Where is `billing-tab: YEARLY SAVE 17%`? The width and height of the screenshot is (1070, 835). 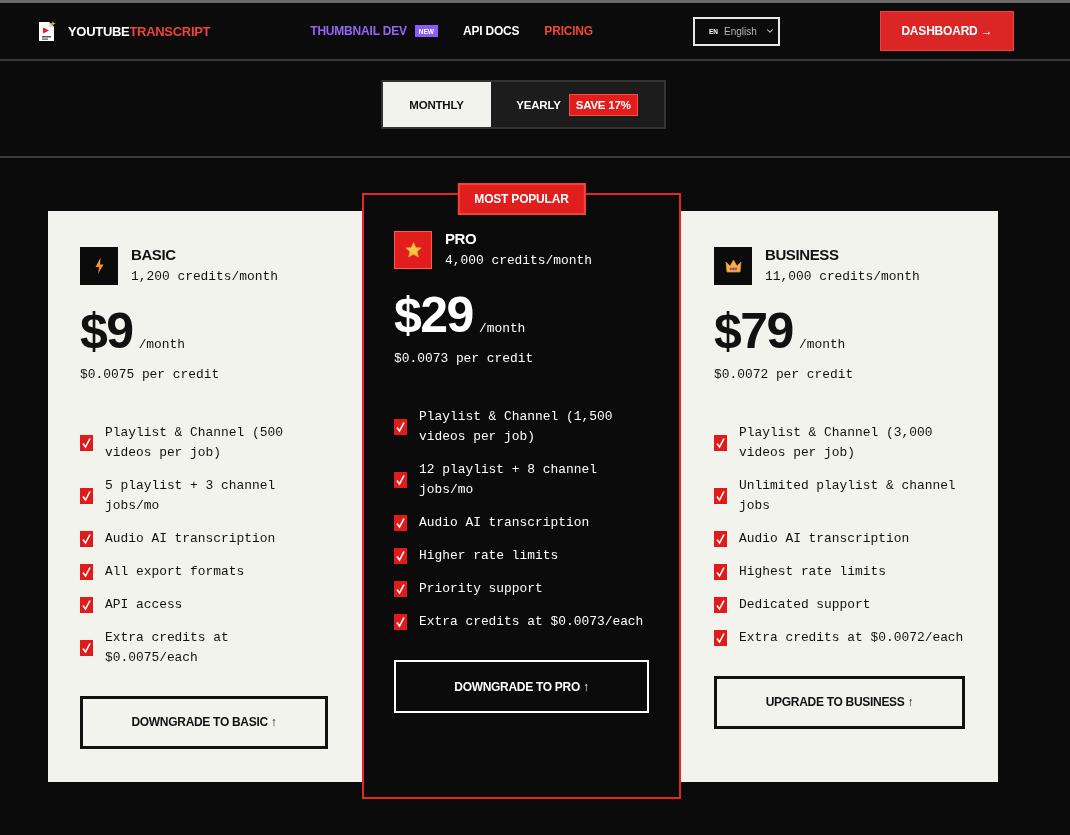
billing-tab: YEARLY SAVE 17% is located at coordinates (577, 104).